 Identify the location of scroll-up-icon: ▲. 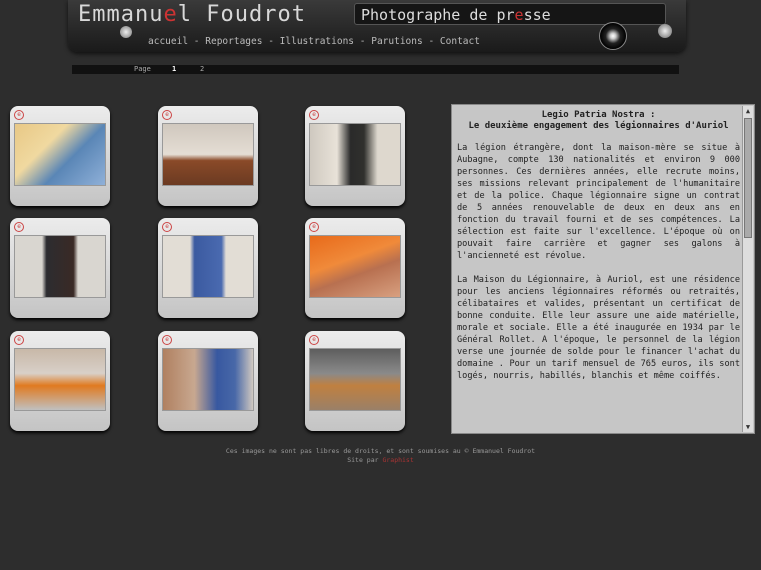
(748, 111).